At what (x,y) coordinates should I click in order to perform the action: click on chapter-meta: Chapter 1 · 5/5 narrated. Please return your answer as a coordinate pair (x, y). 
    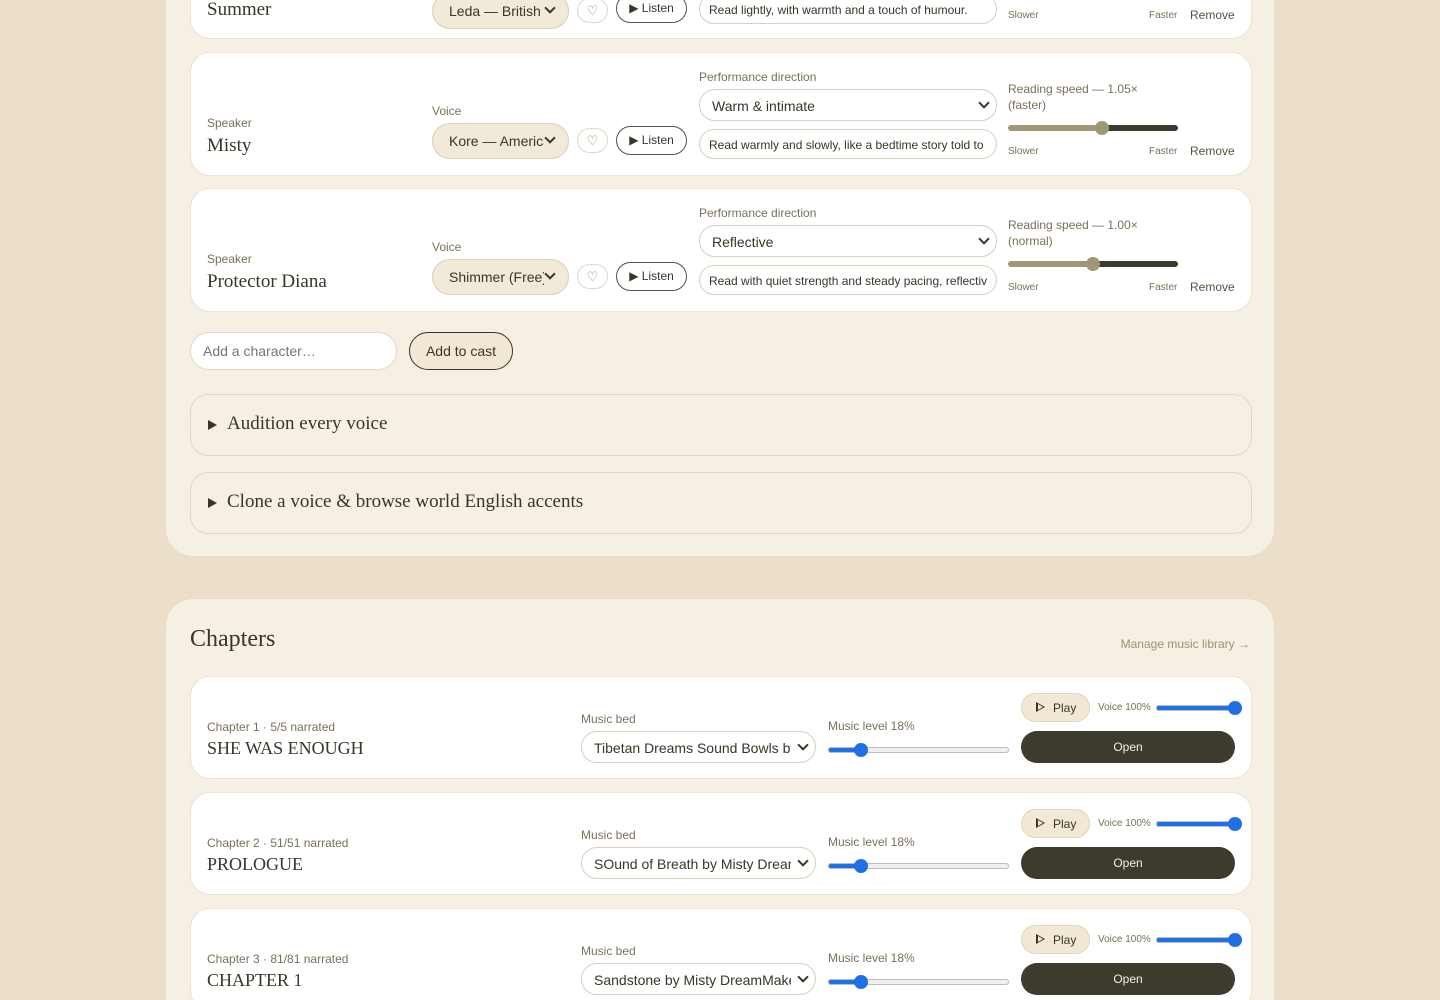
    Looking at the image, I should click on (271, 727).